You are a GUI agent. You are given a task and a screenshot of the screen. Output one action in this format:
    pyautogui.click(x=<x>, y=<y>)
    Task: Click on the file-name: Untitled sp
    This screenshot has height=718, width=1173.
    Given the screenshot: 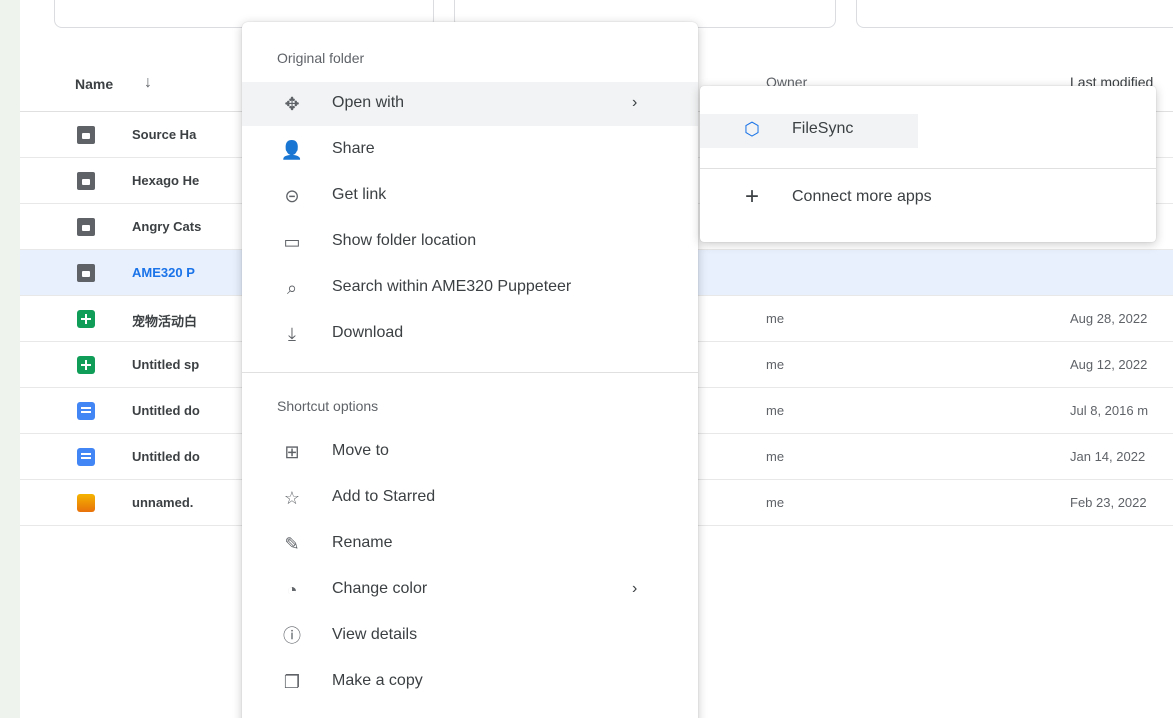 What is the action you would take?
    pyautogui.click(x=166, y=364)
    